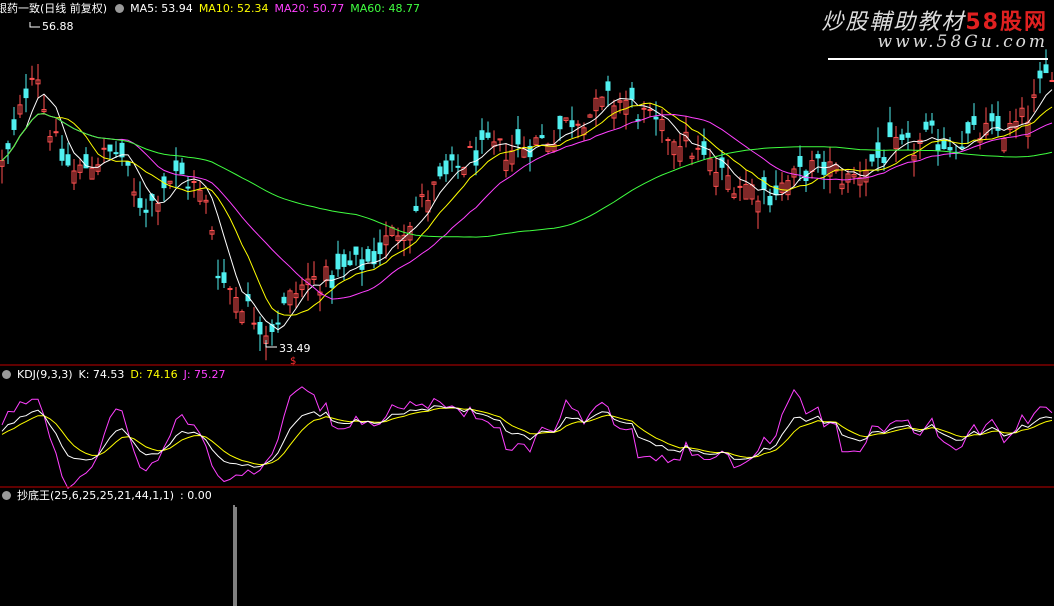 The image size is (1054, 606). Describe the element at coordinates (385, 8) in the screenshot. I see `ma60-value: MA60: 48.77` at that location.